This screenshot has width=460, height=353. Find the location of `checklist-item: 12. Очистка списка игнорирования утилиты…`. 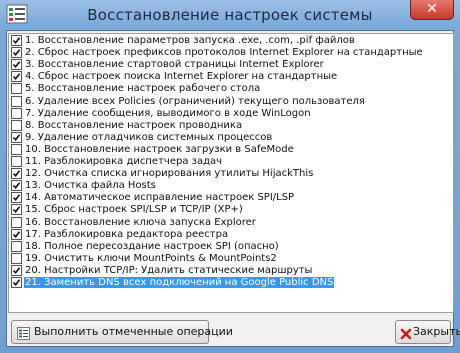

checklist-item: 12. Очистка списка игнорирования утилиты… is located at coordinates (231, 174).